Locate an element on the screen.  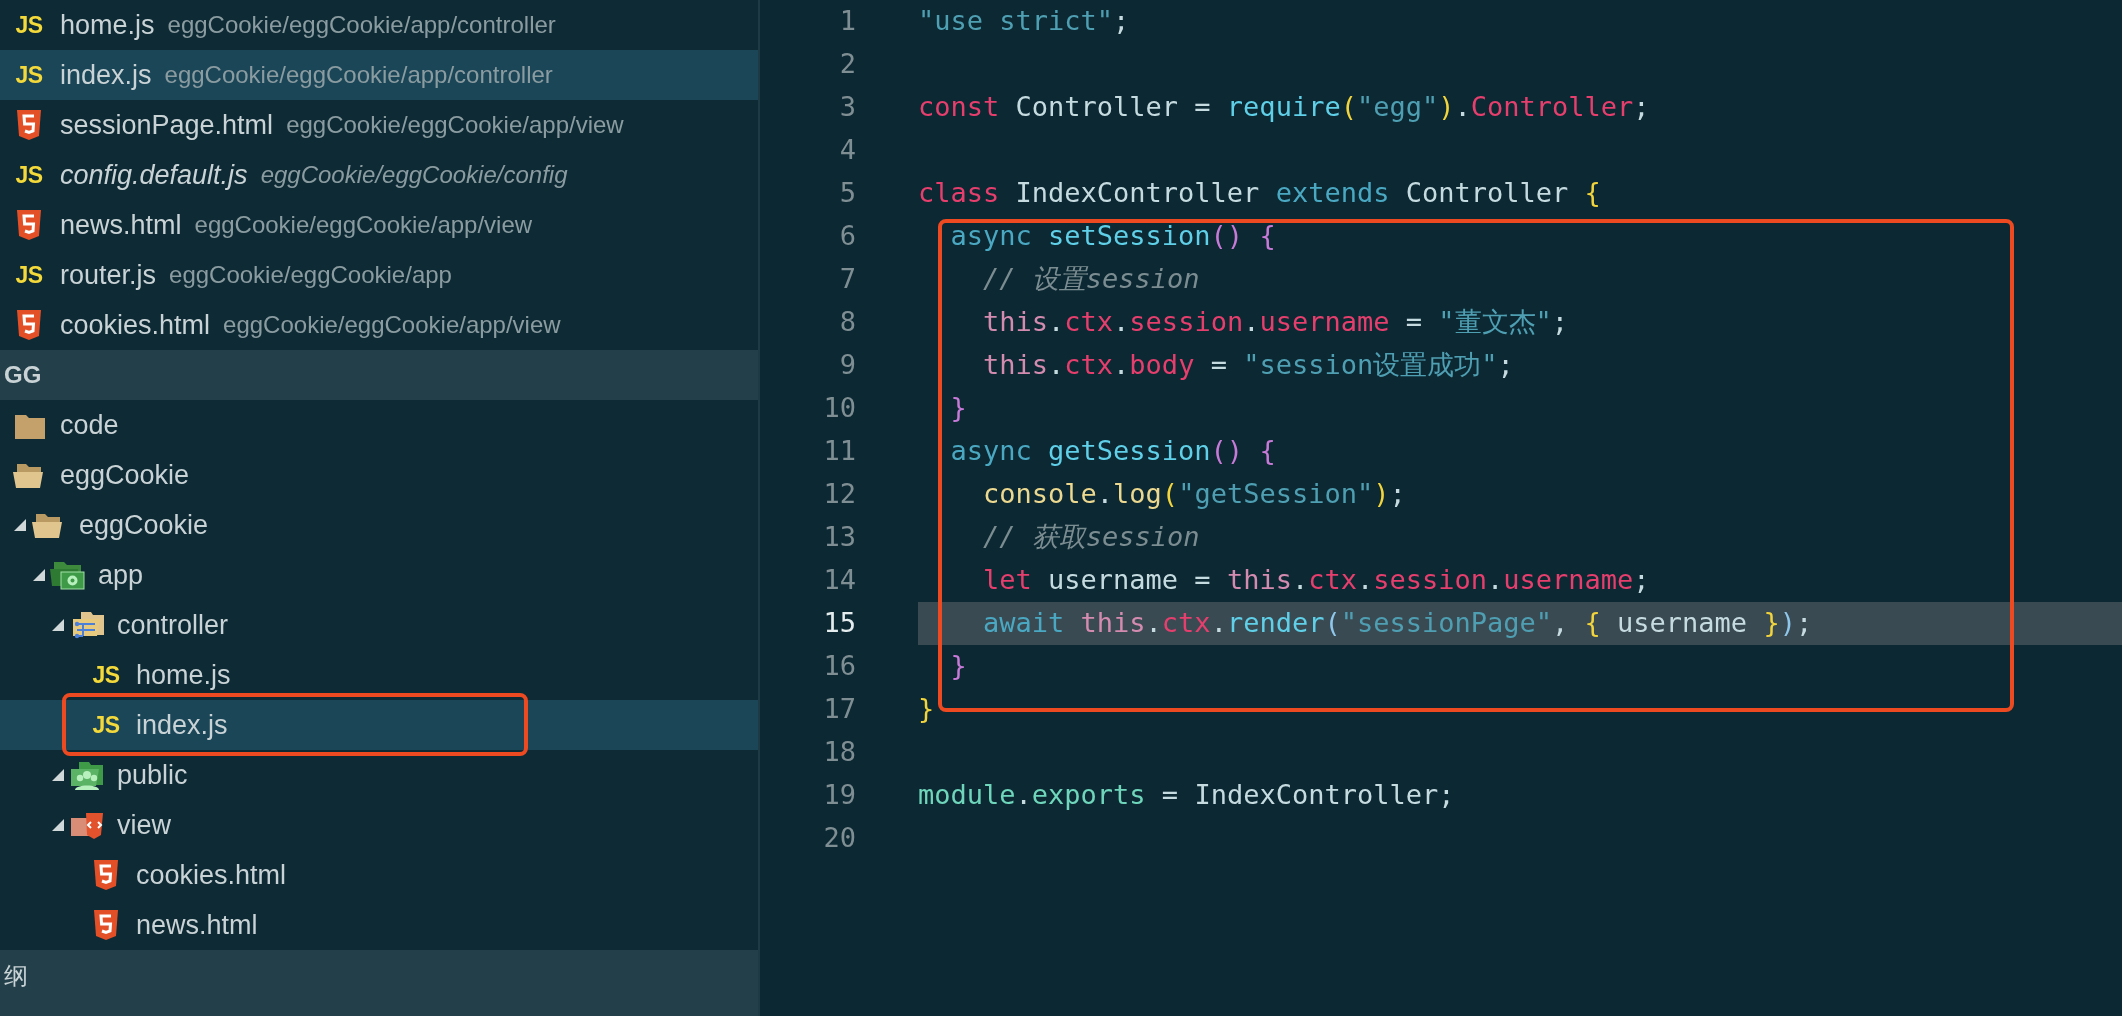
code-line: console.log("getSession"); is located at coordinates (1194, 494).